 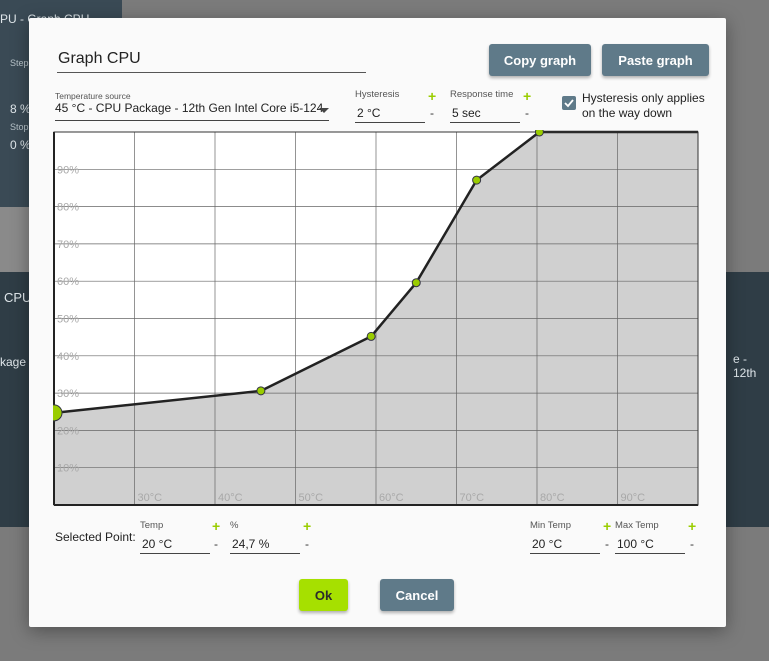 What do you see at coordinates (265, 544) in the screenshot?
I see `percent-input` at bounding box center [265, 544].